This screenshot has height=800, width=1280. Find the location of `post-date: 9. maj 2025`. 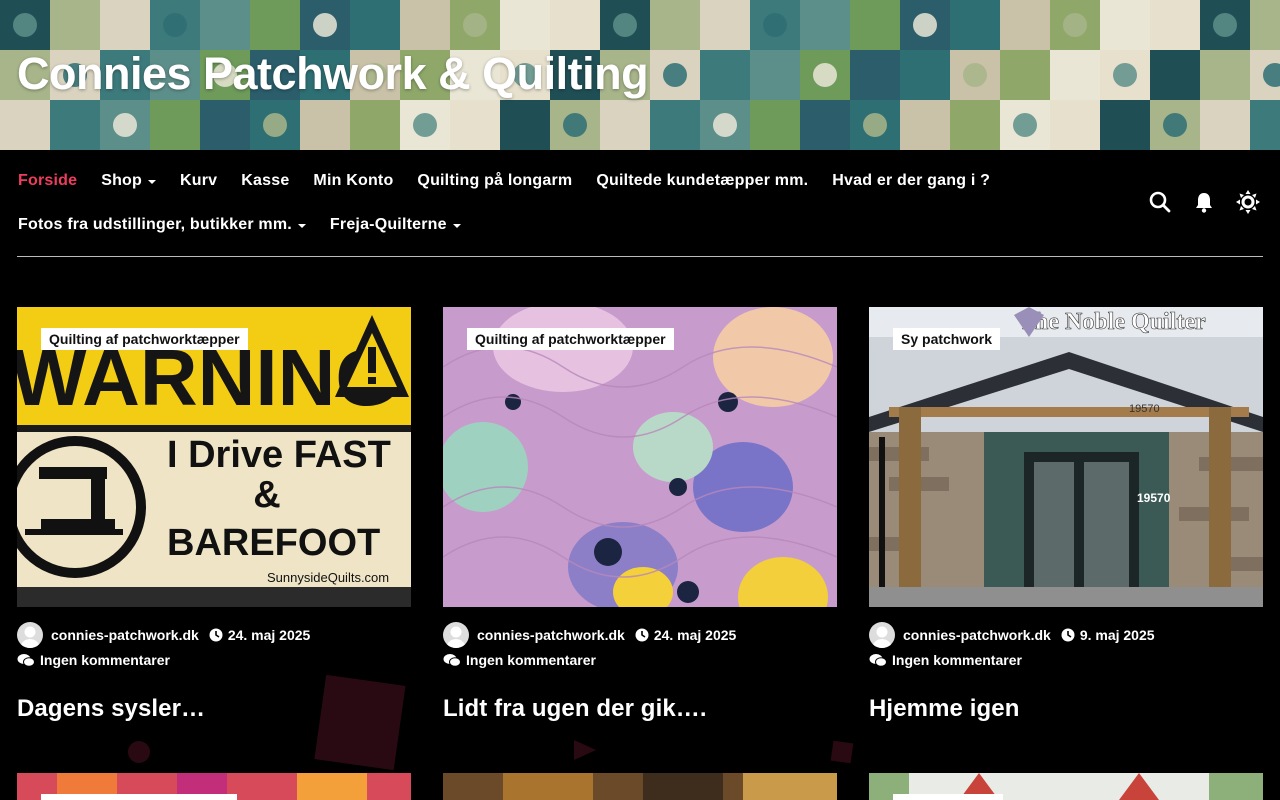

post-date: 9. maj 2025 is located at coordinates (1117, 635).